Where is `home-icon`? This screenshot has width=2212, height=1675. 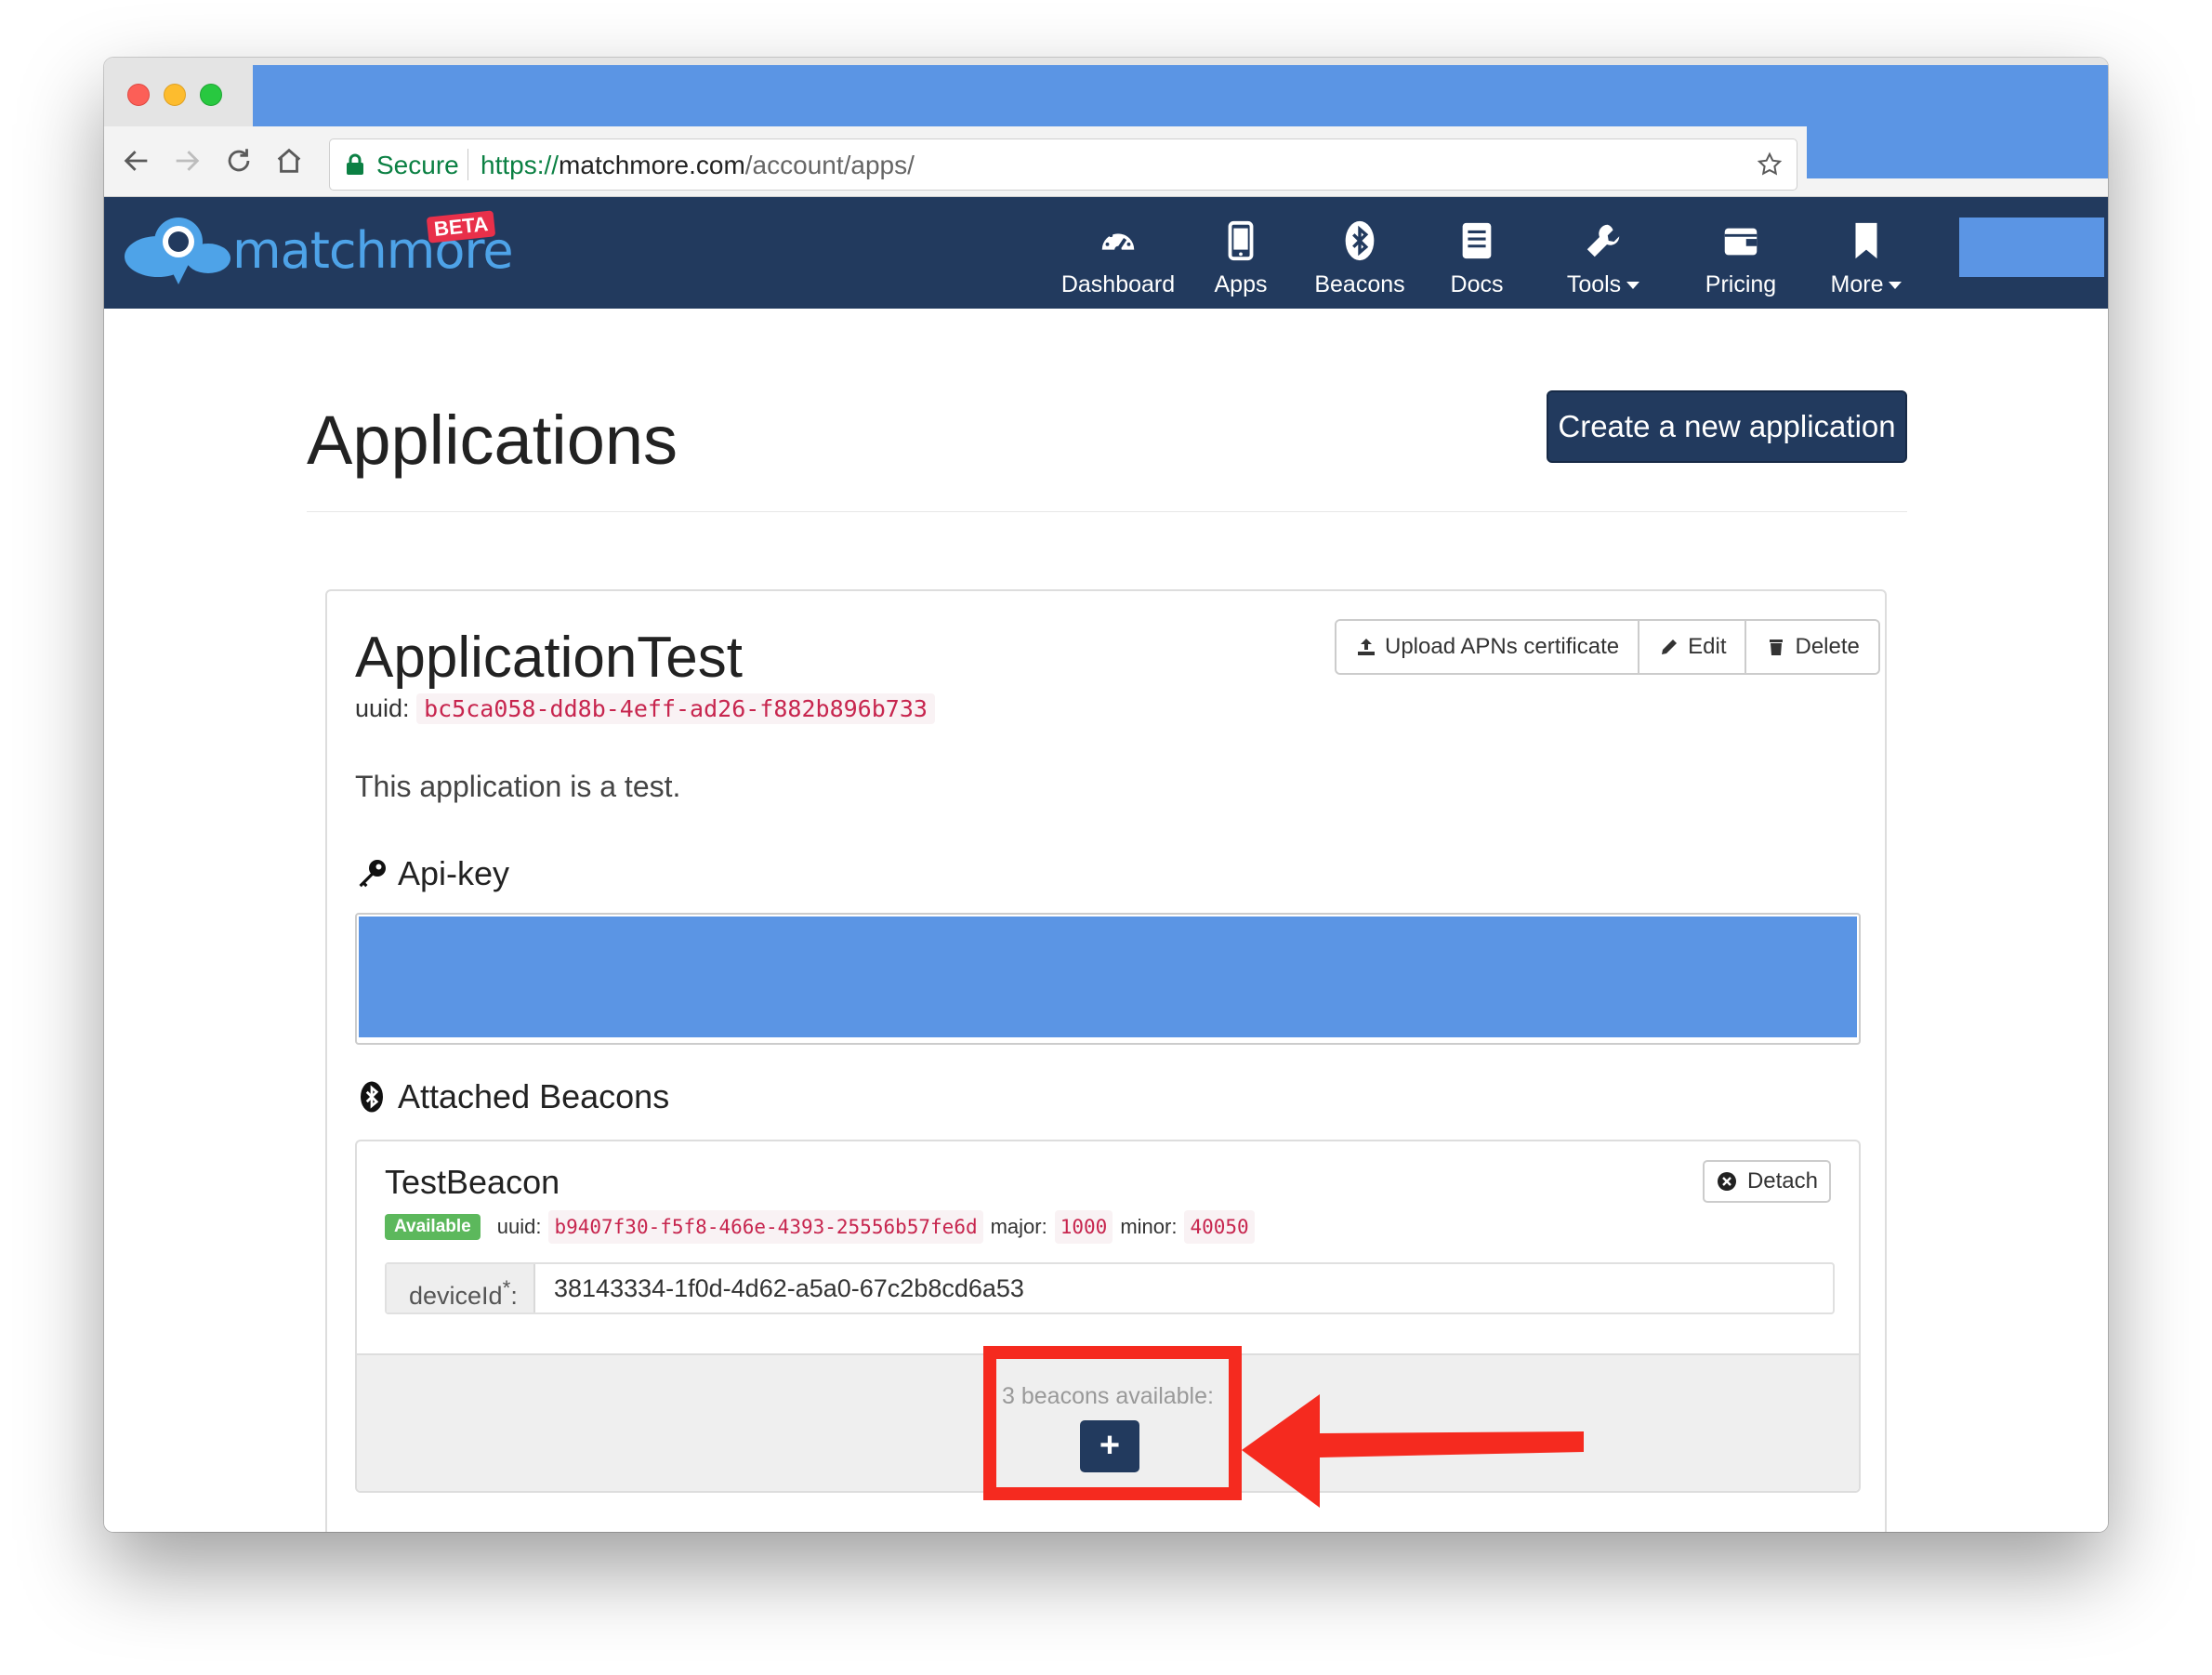
home-icon is located at coordinates (289, 161).